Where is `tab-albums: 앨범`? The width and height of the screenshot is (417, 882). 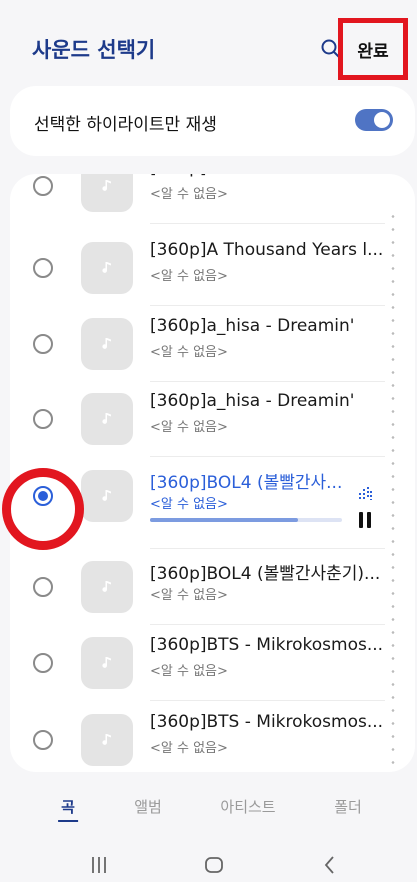
tab-albums: 앨범 is located at coordinates (148, 806).